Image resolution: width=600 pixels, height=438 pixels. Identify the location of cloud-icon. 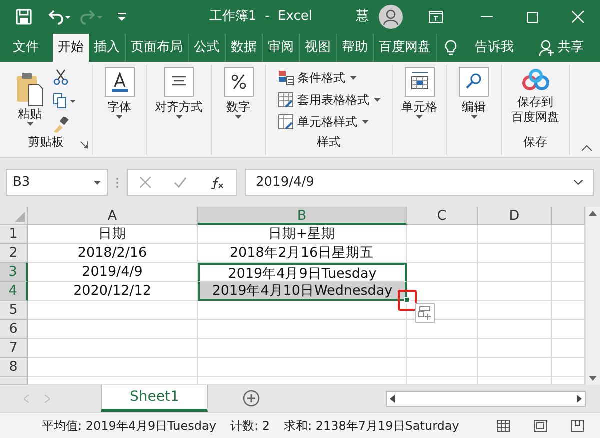
(535, 80).